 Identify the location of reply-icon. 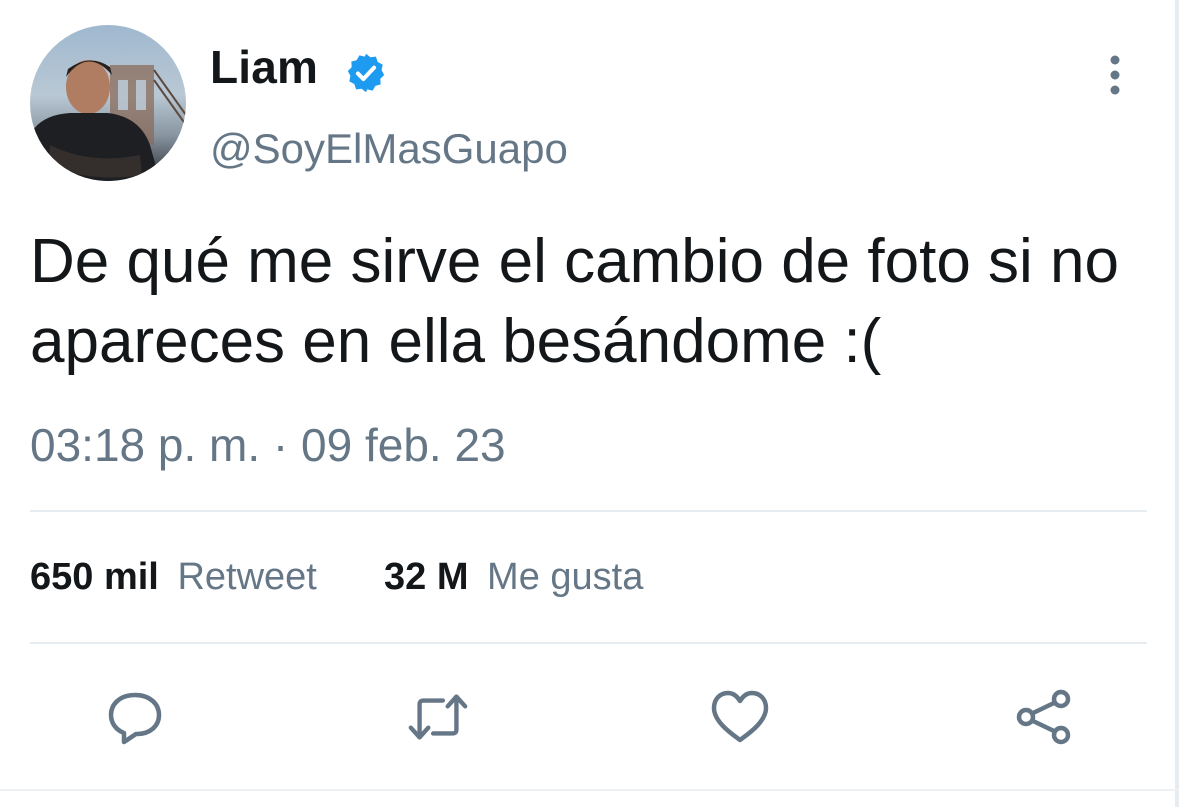
(135, 718).